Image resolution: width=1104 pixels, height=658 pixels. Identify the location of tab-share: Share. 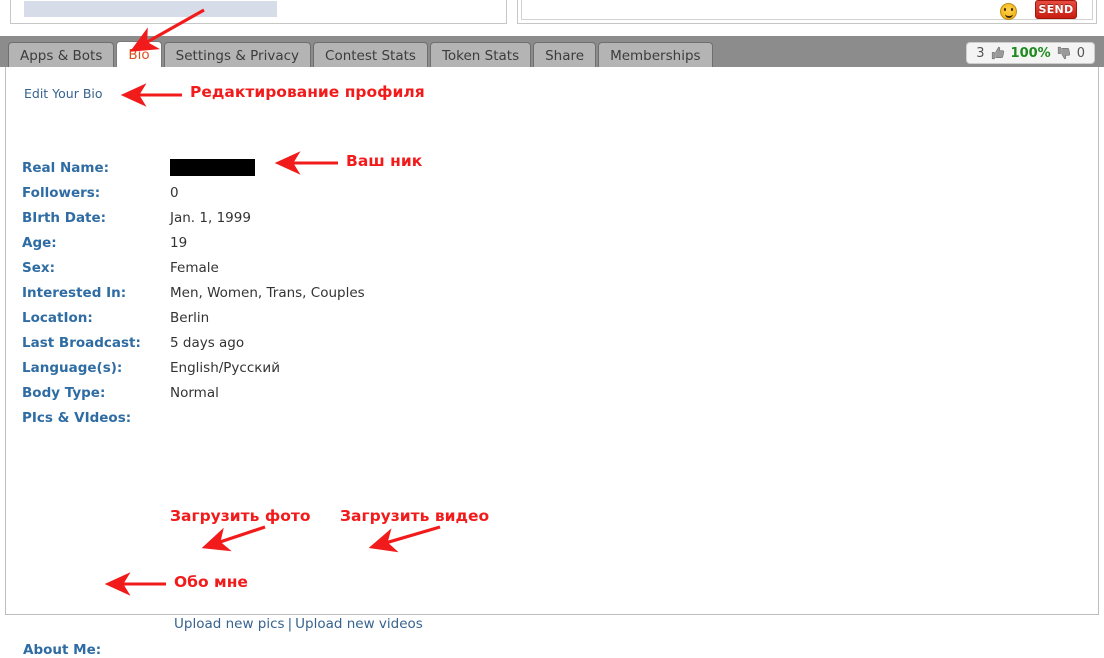
(565, 55).